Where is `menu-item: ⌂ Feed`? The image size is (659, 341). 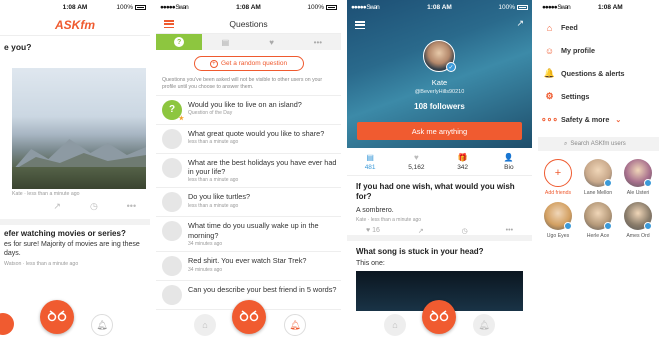
menu-item: ⌂ Feed is located at coordinates (598, 27).